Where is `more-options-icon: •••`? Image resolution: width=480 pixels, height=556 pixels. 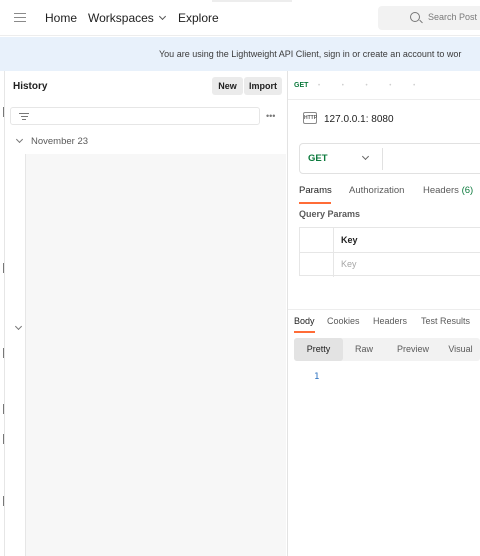
more-options-icon: ••• is located at coordinates (270, 116).